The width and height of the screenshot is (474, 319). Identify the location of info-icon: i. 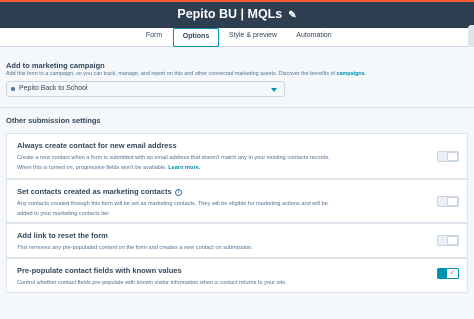
(178, 192).